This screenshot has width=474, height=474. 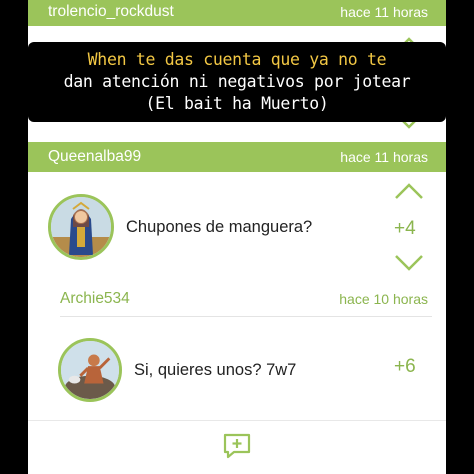 What do you see at coordinates (237, 299) in the screenshot?
I see `reply-header: Archie534 hace 10 horas` at bounding box center [237, 299].